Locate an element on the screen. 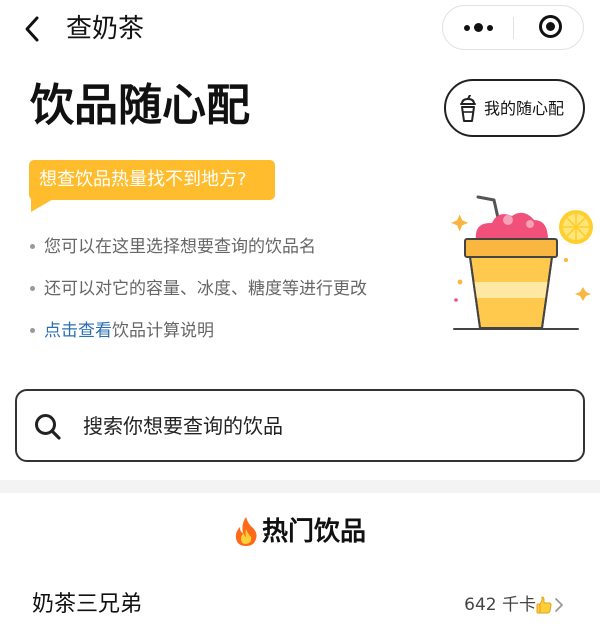 The height and width of the screenshot is (628, 600). tip-text: 还可以对它的容量、冰度、糖度等进行更改 is located at coordinates (205, 289).